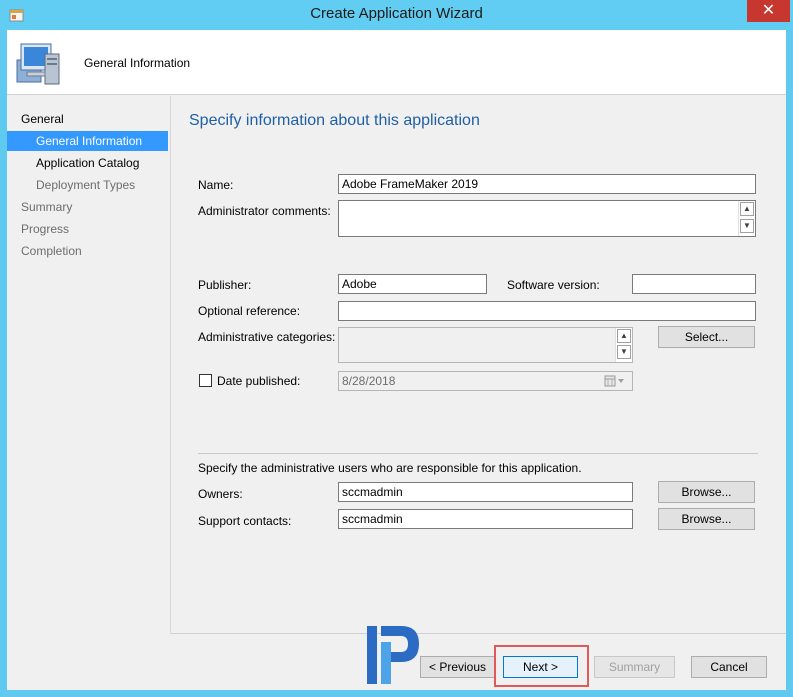  I want to click on name-input: Adobe FrameMaker 2019, so click(547, 184).